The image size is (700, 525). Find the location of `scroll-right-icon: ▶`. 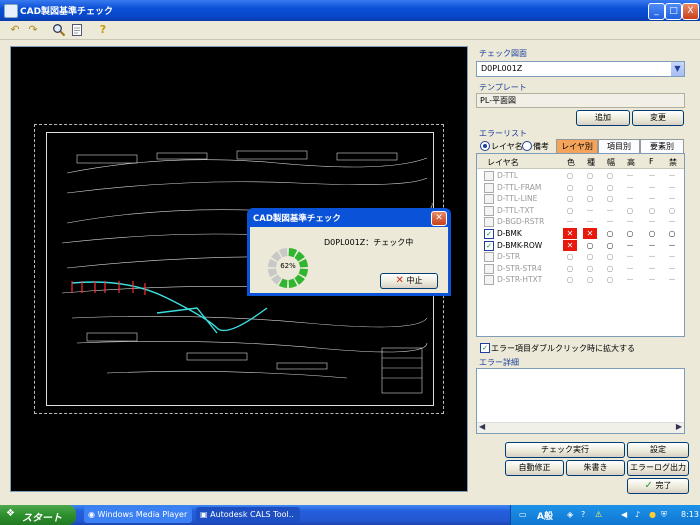

scroll-right-icon: ▶ is located at coordinates (679, 426).